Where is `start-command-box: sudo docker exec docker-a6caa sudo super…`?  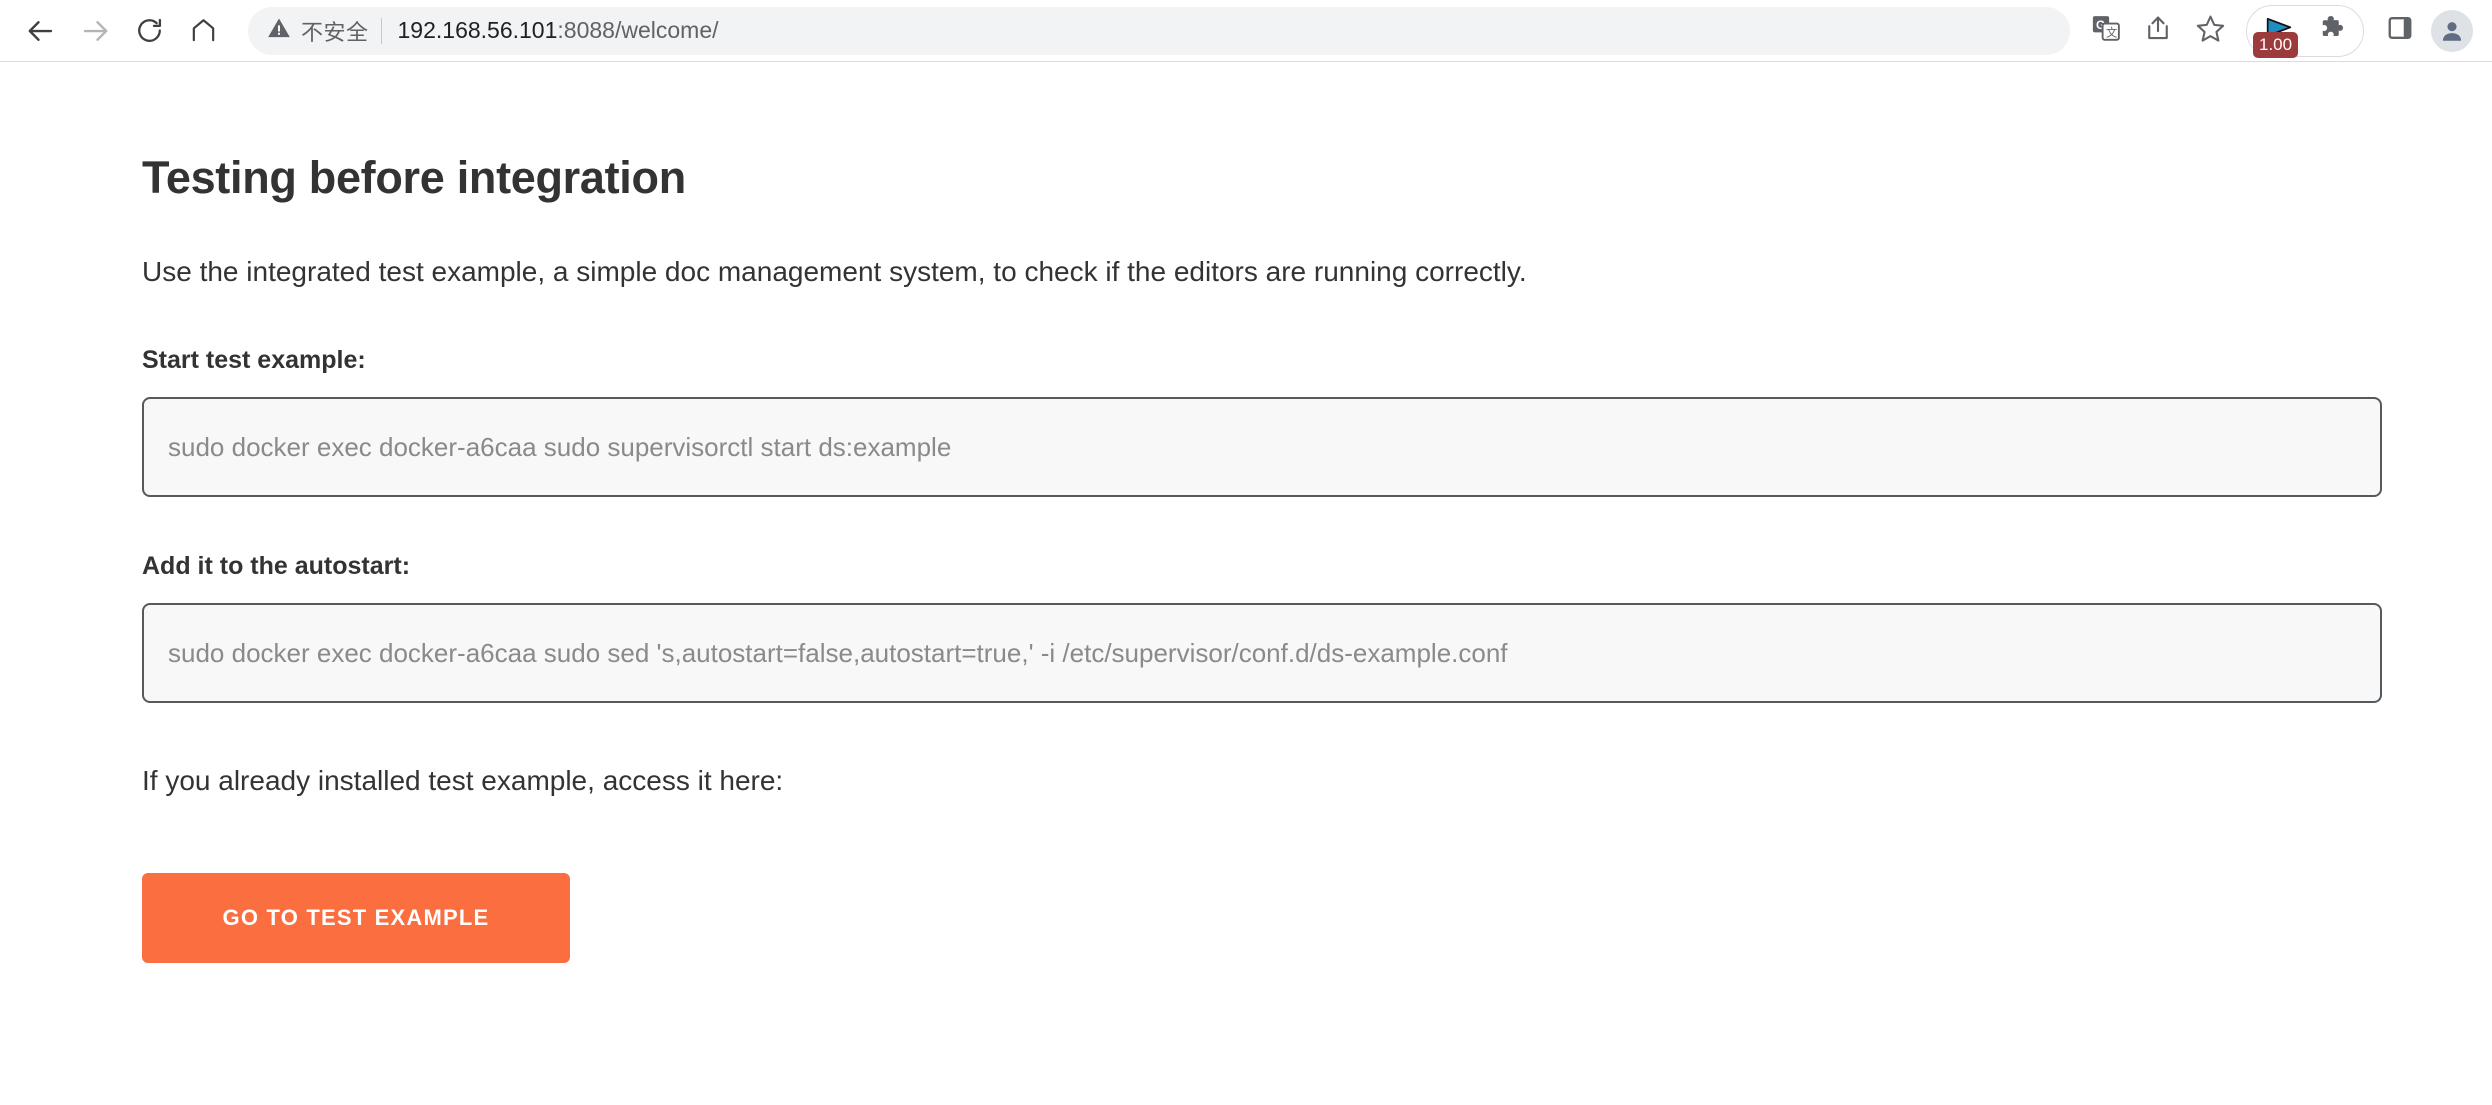 start-command-box: sudo docker exec docker-a6caa sudo super… is located at coordinates (1262, 447).